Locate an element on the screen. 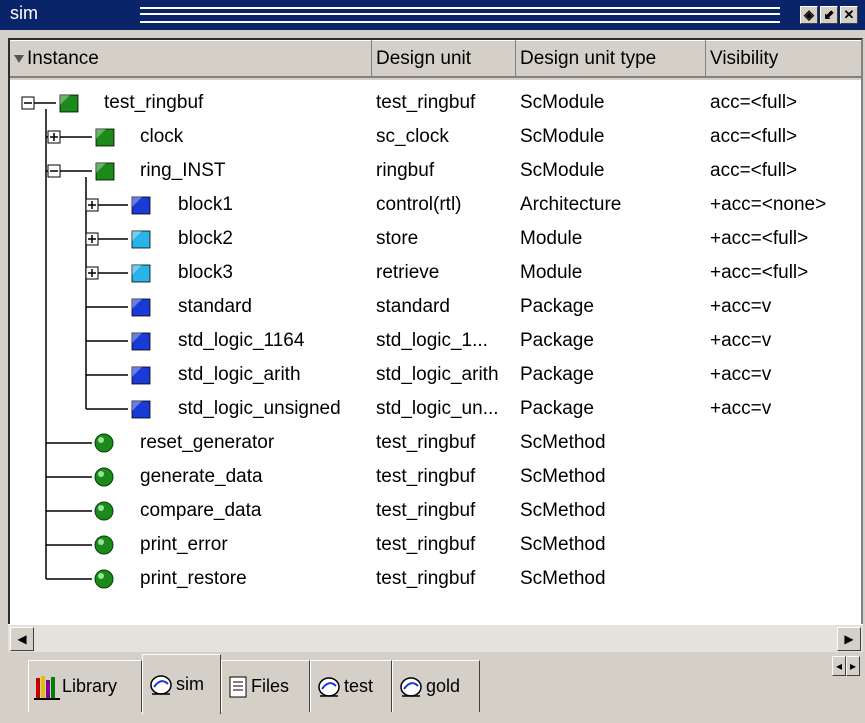  column-design-unit-type-label: Design unit type is located at coordinates (588, 58).